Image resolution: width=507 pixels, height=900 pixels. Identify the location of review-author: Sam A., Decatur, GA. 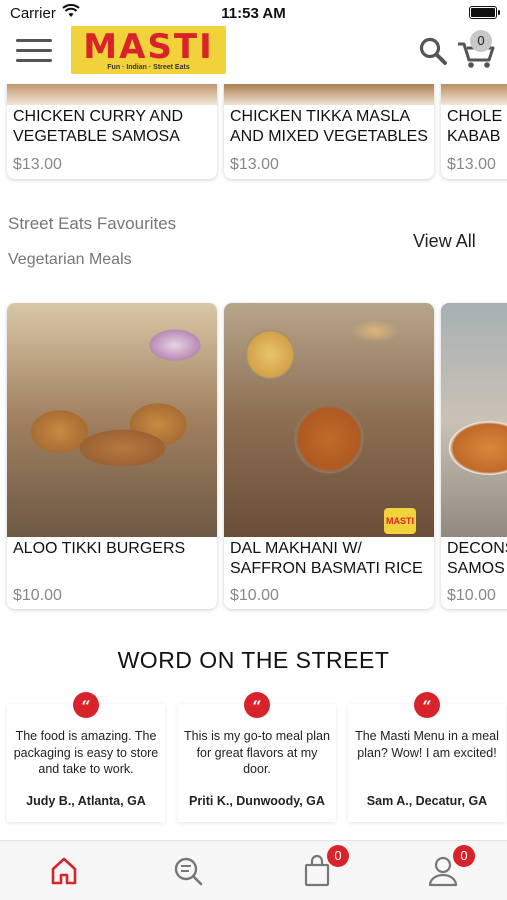
(427, 801).